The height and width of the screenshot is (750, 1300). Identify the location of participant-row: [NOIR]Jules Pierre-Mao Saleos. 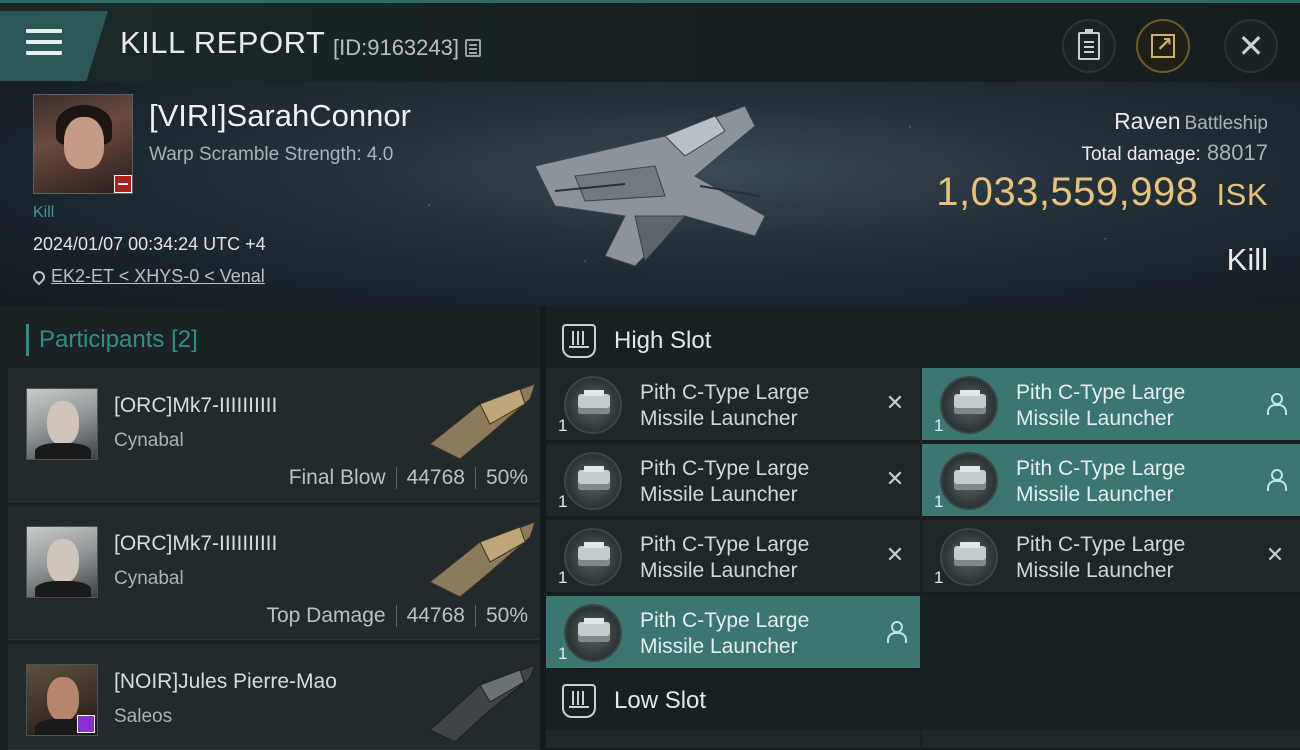
(274, 697).